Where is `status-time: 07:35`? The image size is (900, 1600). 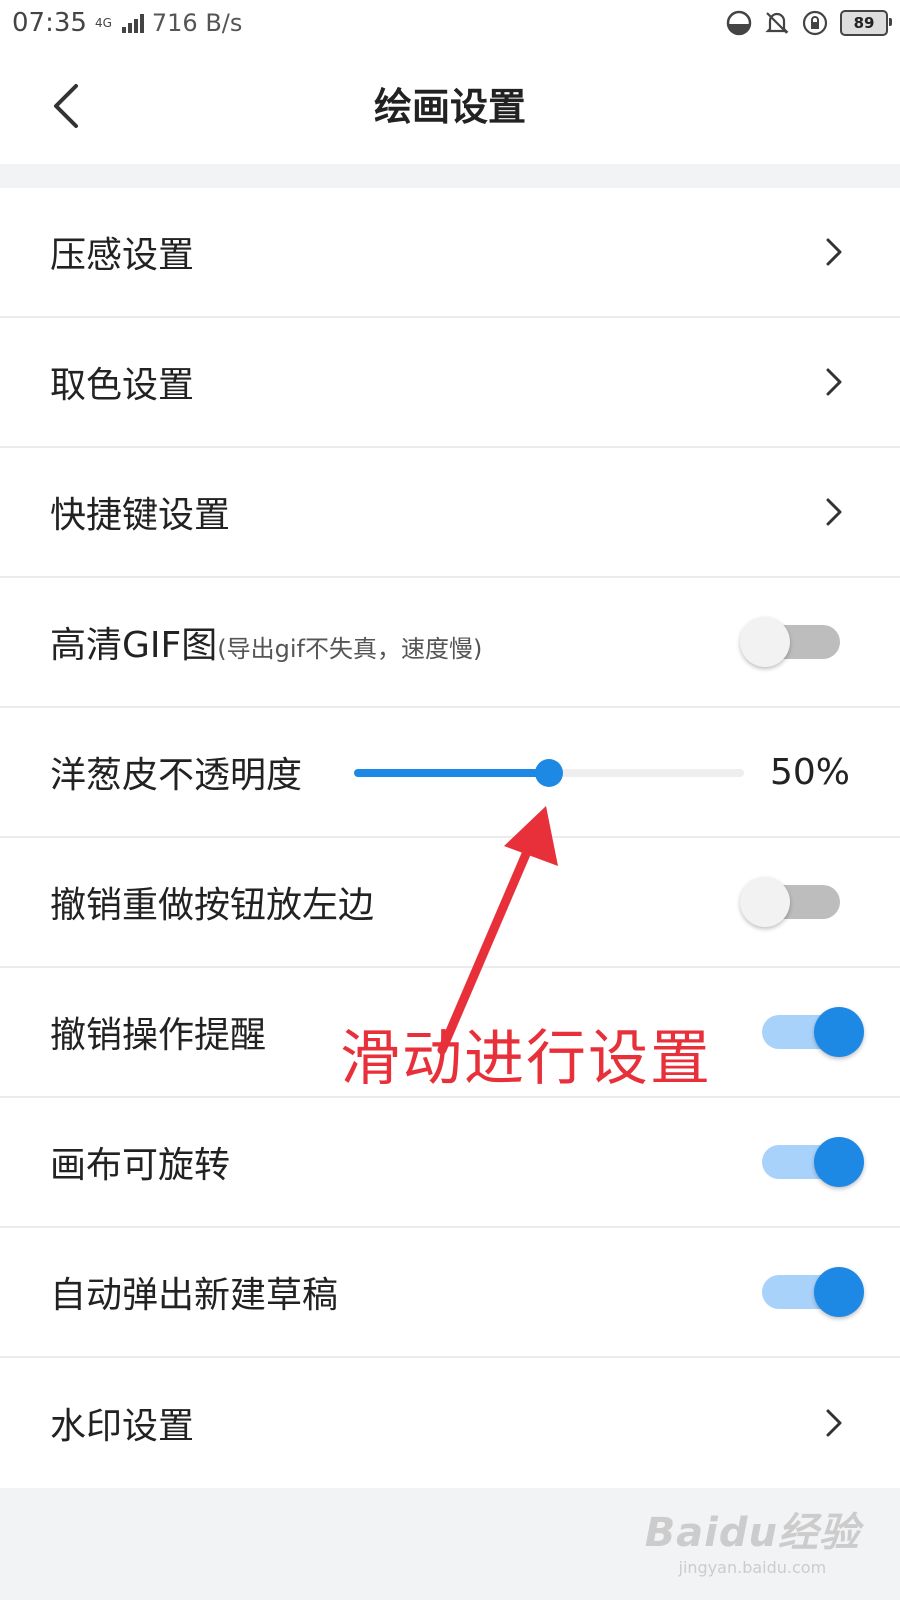 status-time: 07:35 is located at coordinates (49, 23).